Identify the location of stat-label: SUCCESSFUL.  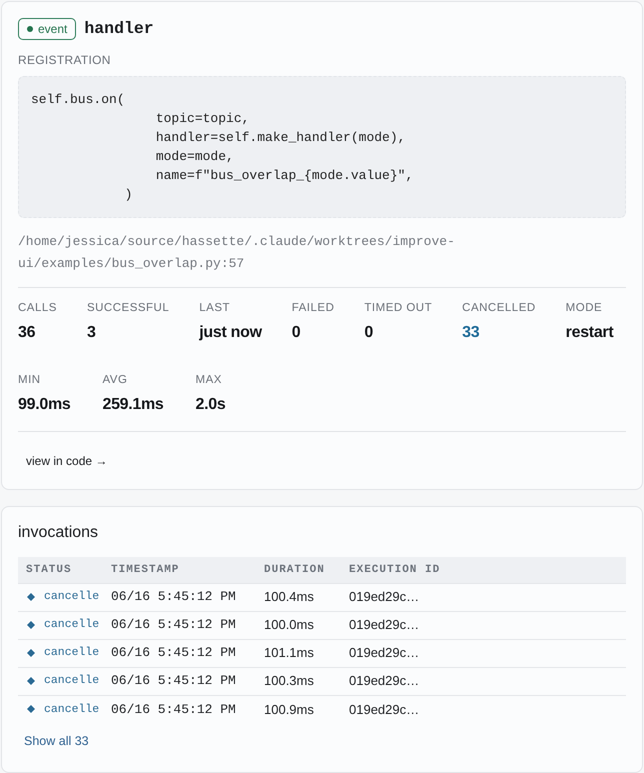
(128, 308).